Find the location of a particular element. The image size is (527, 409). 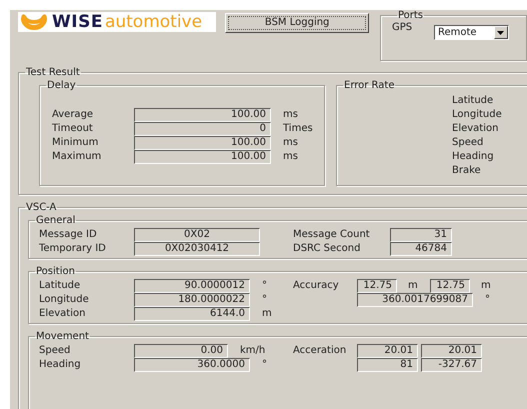

logging-button: BSM Logging is located at coordinates (297, 23).